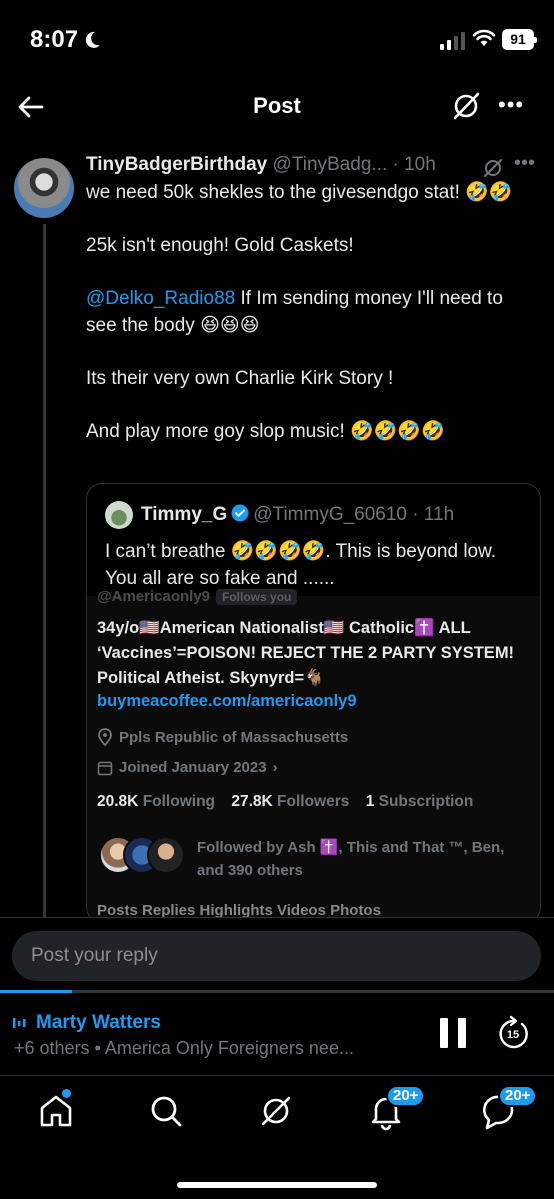 Image resolution: width=554 pixels, height=1199 pixels. I want to click on profile-handle-cut: @Americaonly9 Follows you, so click(197, 596).